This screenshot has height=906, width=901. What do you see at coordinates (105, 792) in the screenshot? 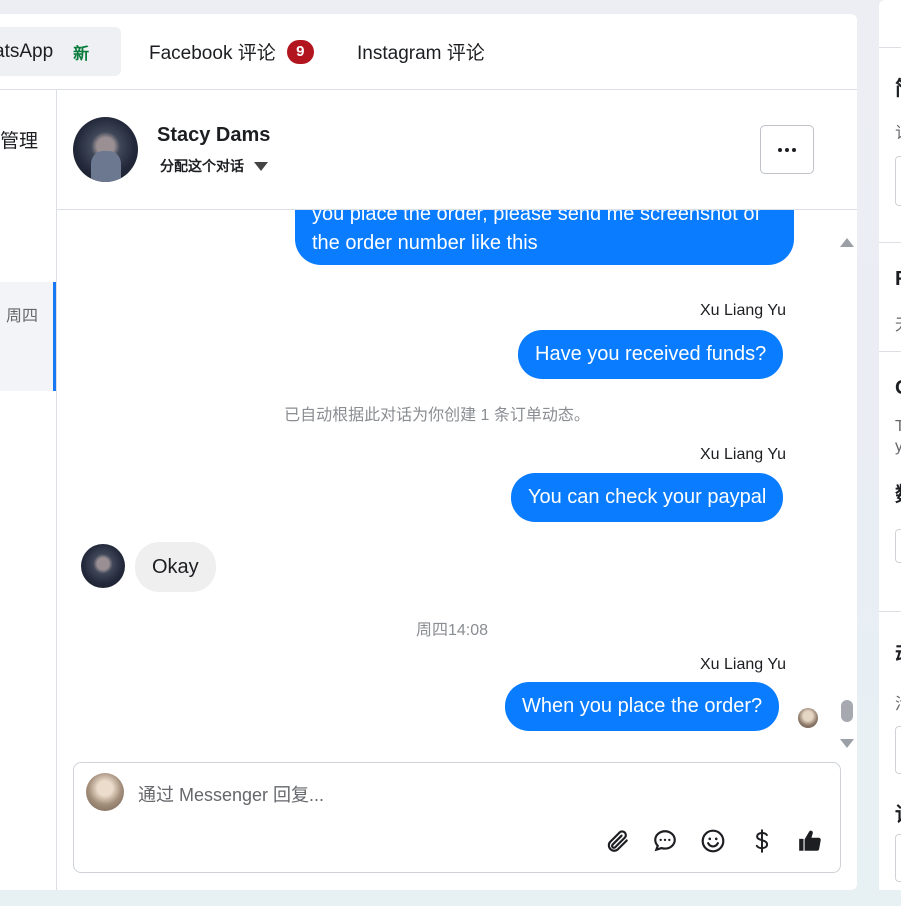
I see `agent-avatar` at bounding box center [105, 792].